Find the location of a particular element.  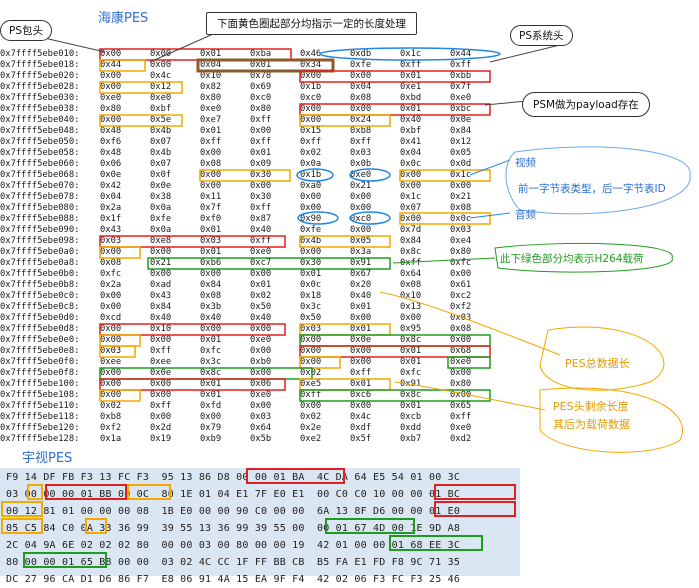

dump-byte: 0x05 is located at coordinates (361, 241).